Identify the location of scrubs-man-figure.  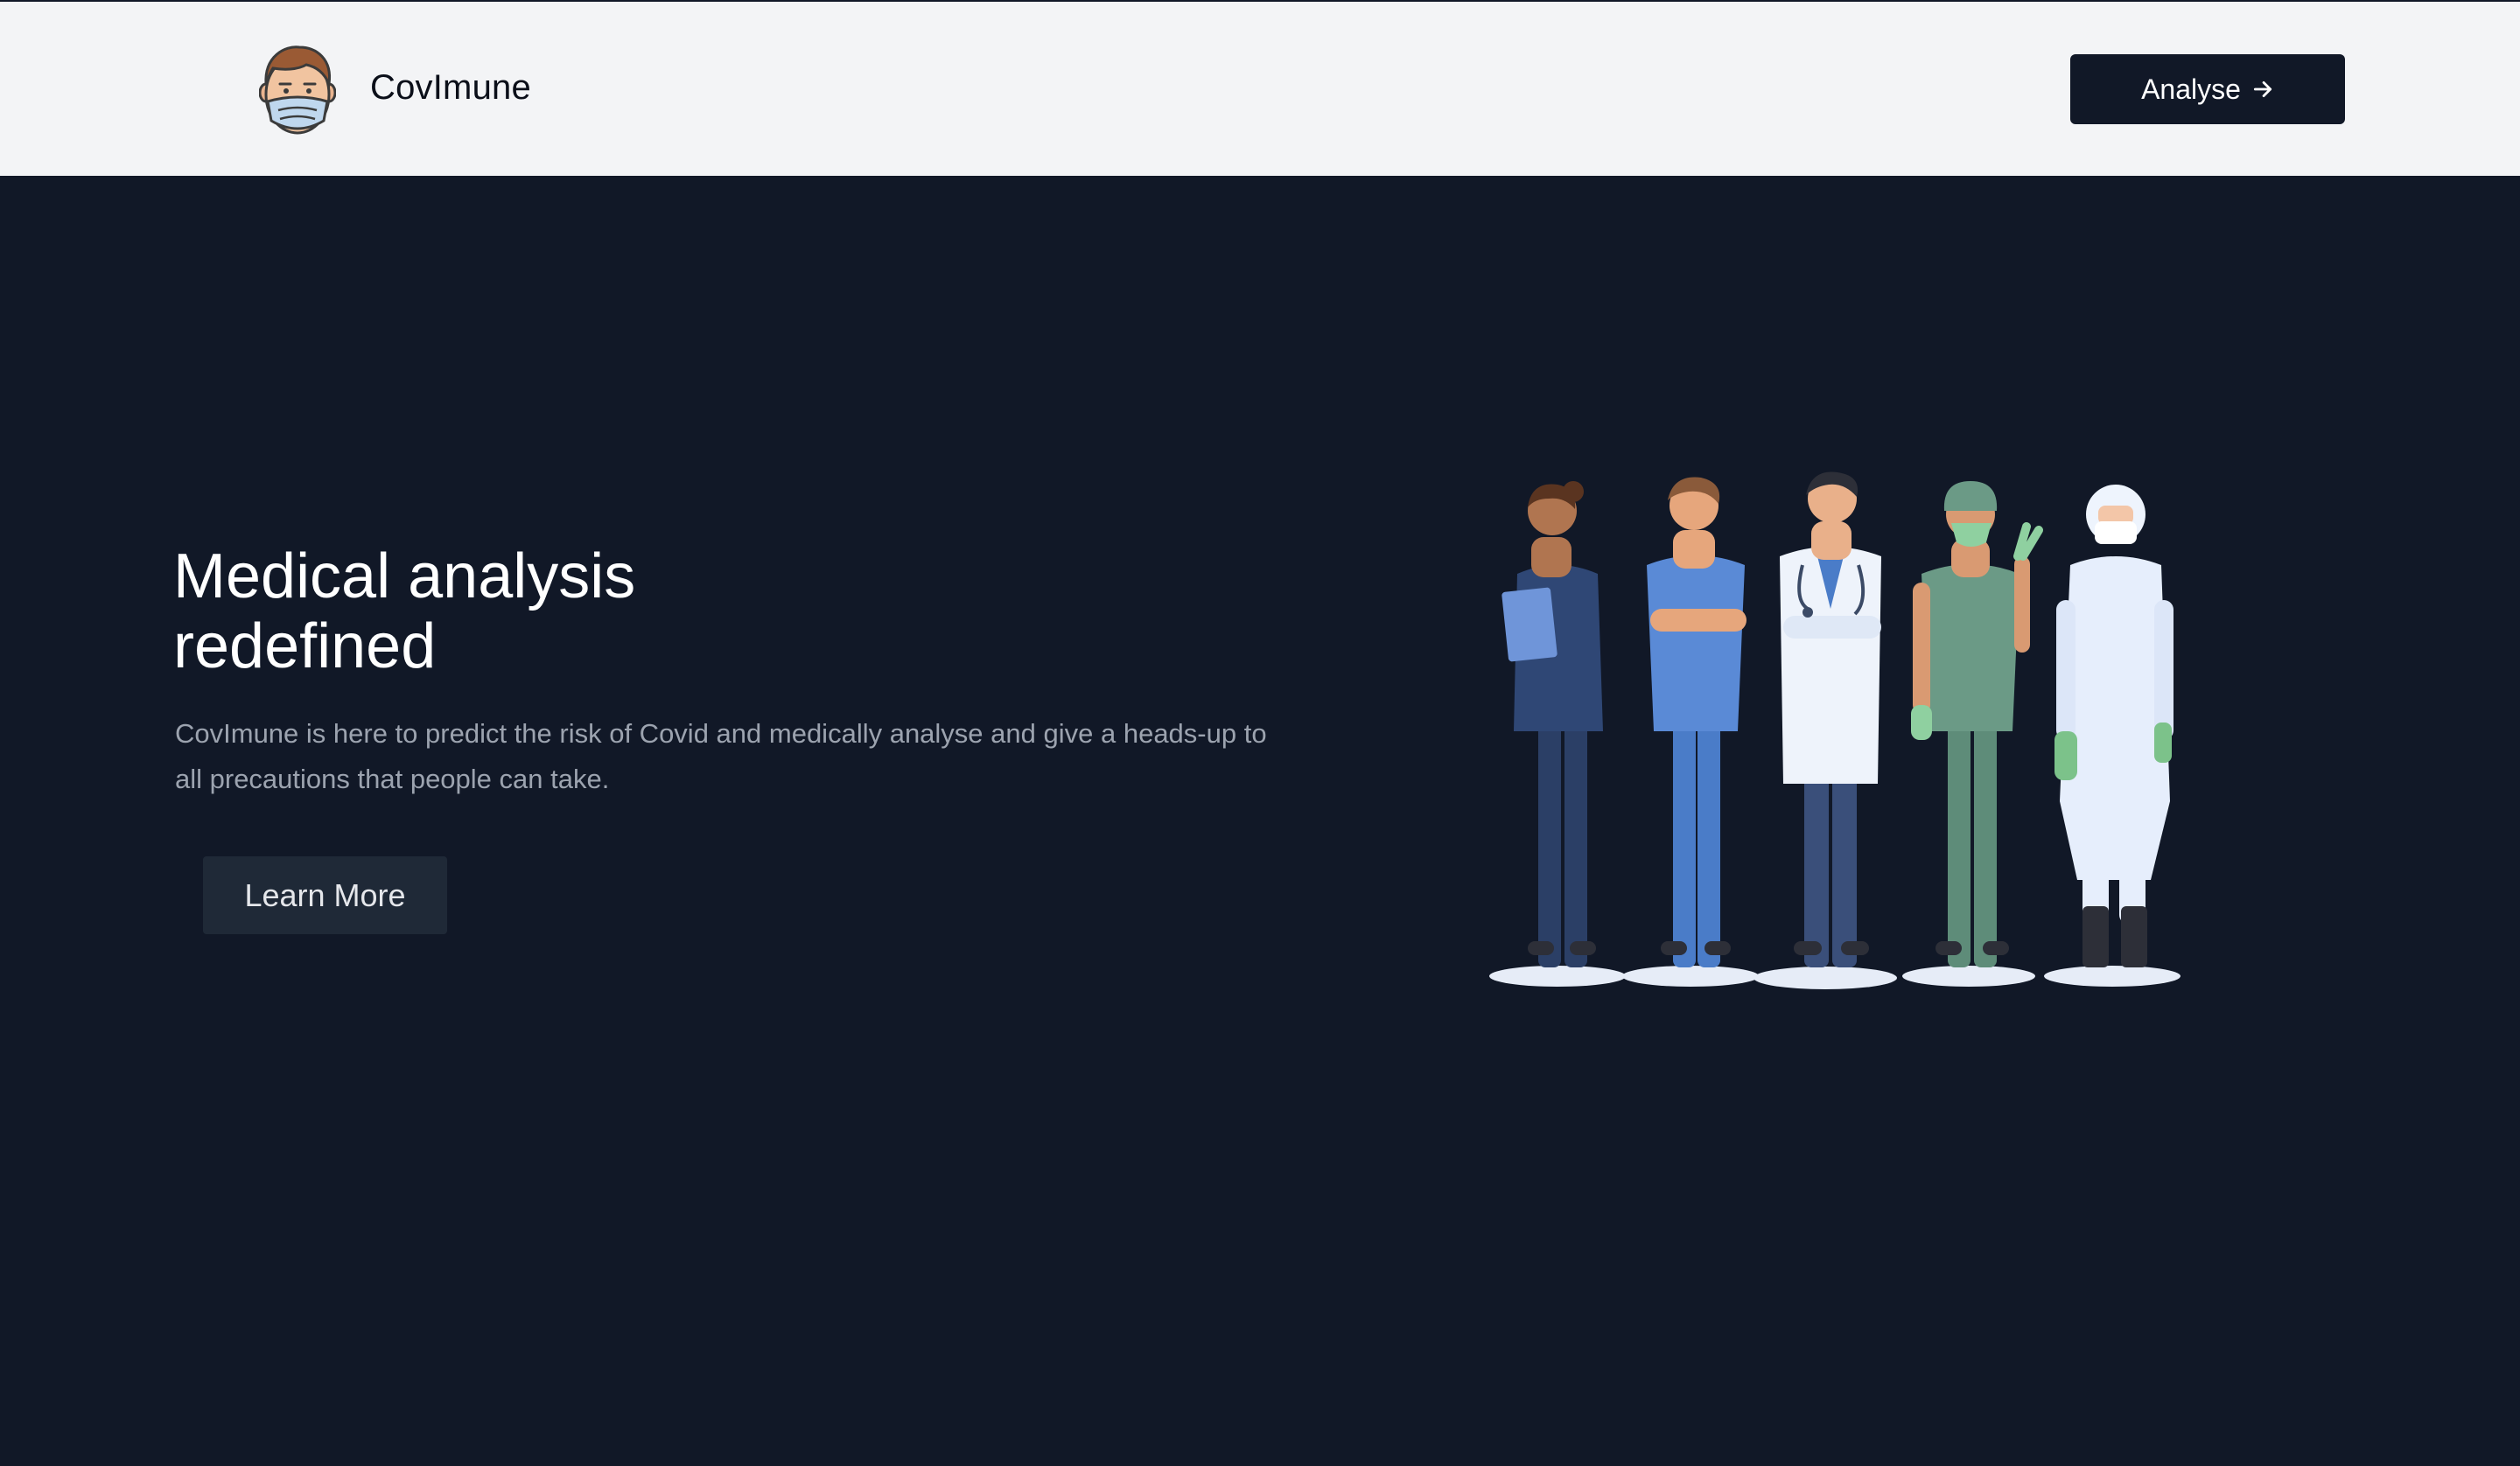
(1696, 722).